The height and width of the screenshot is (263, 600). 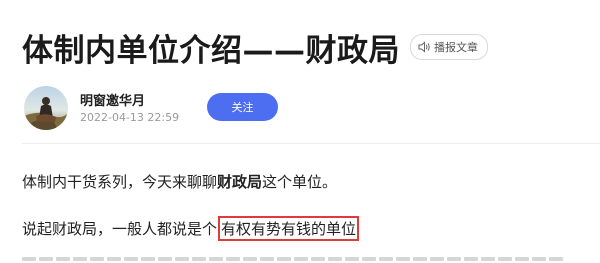 I want to click on article-title: 体制内单位介绍——财政局, so click(x=211, y=50).